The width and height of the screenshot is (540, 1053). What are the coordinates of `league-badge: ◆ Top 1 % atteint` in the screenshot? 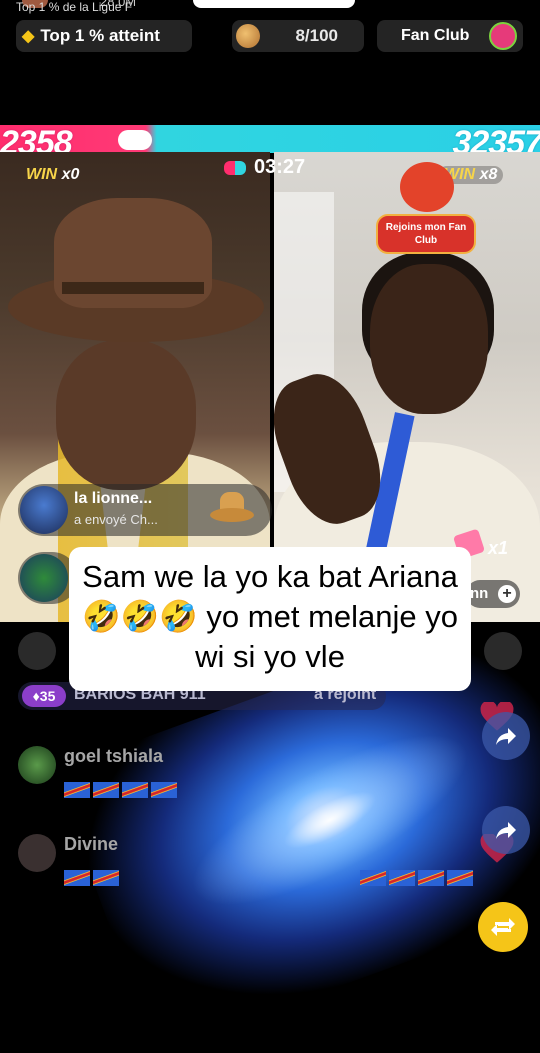 It's located at (104, 36).